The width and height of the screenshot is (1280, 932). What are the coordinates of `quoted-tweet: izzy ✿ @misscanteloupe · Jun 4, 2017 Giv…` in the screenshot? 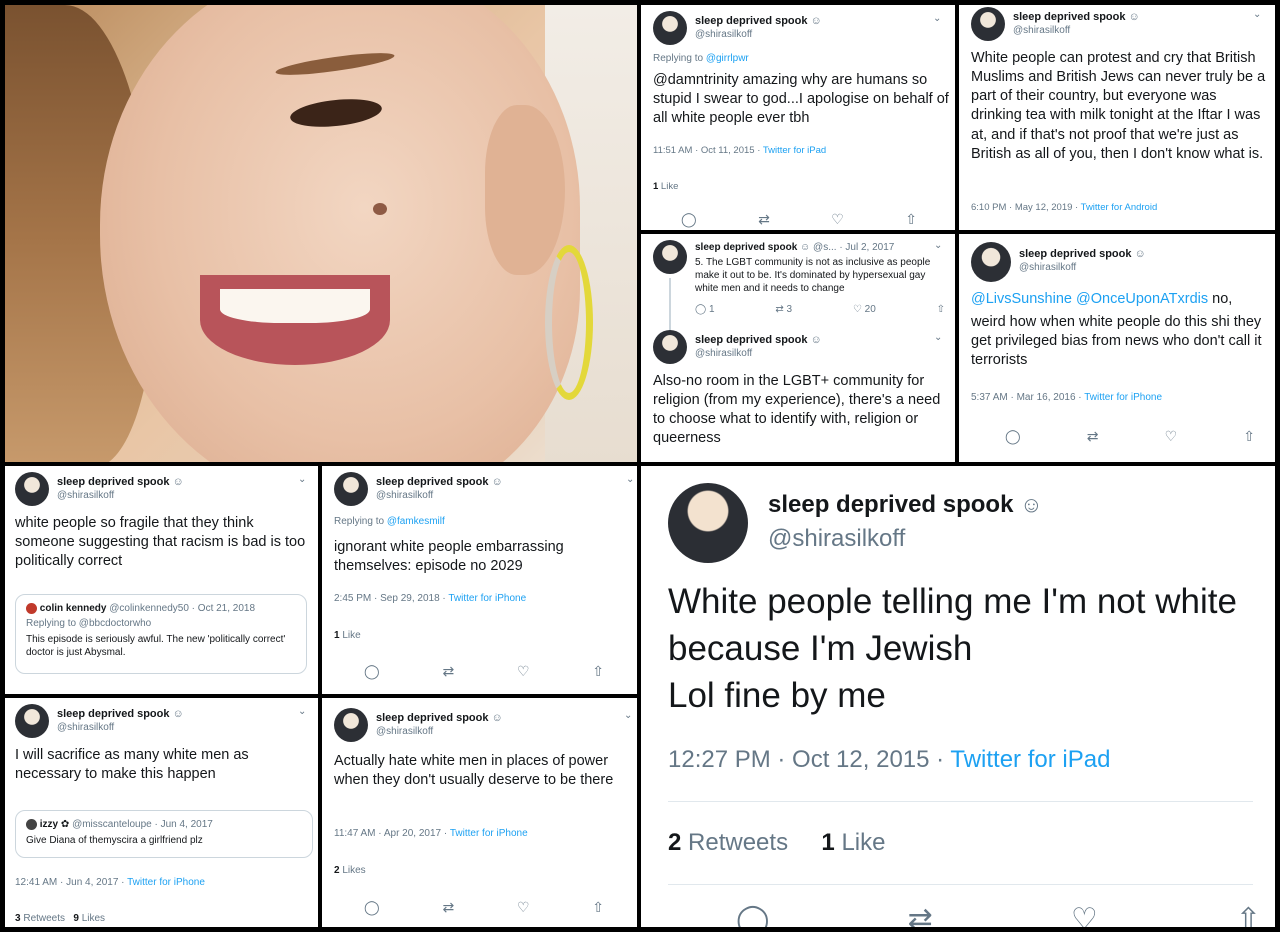 It's located at (164, 834).